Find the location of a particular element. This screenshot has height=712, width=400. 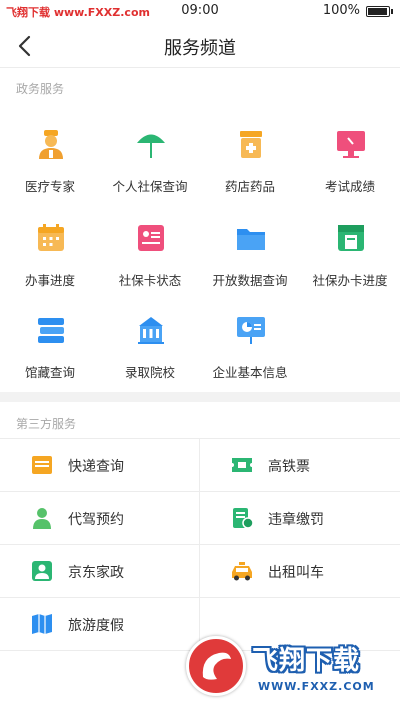

service-open-data: 开放数据查询 is located at coordinates (250, 258).